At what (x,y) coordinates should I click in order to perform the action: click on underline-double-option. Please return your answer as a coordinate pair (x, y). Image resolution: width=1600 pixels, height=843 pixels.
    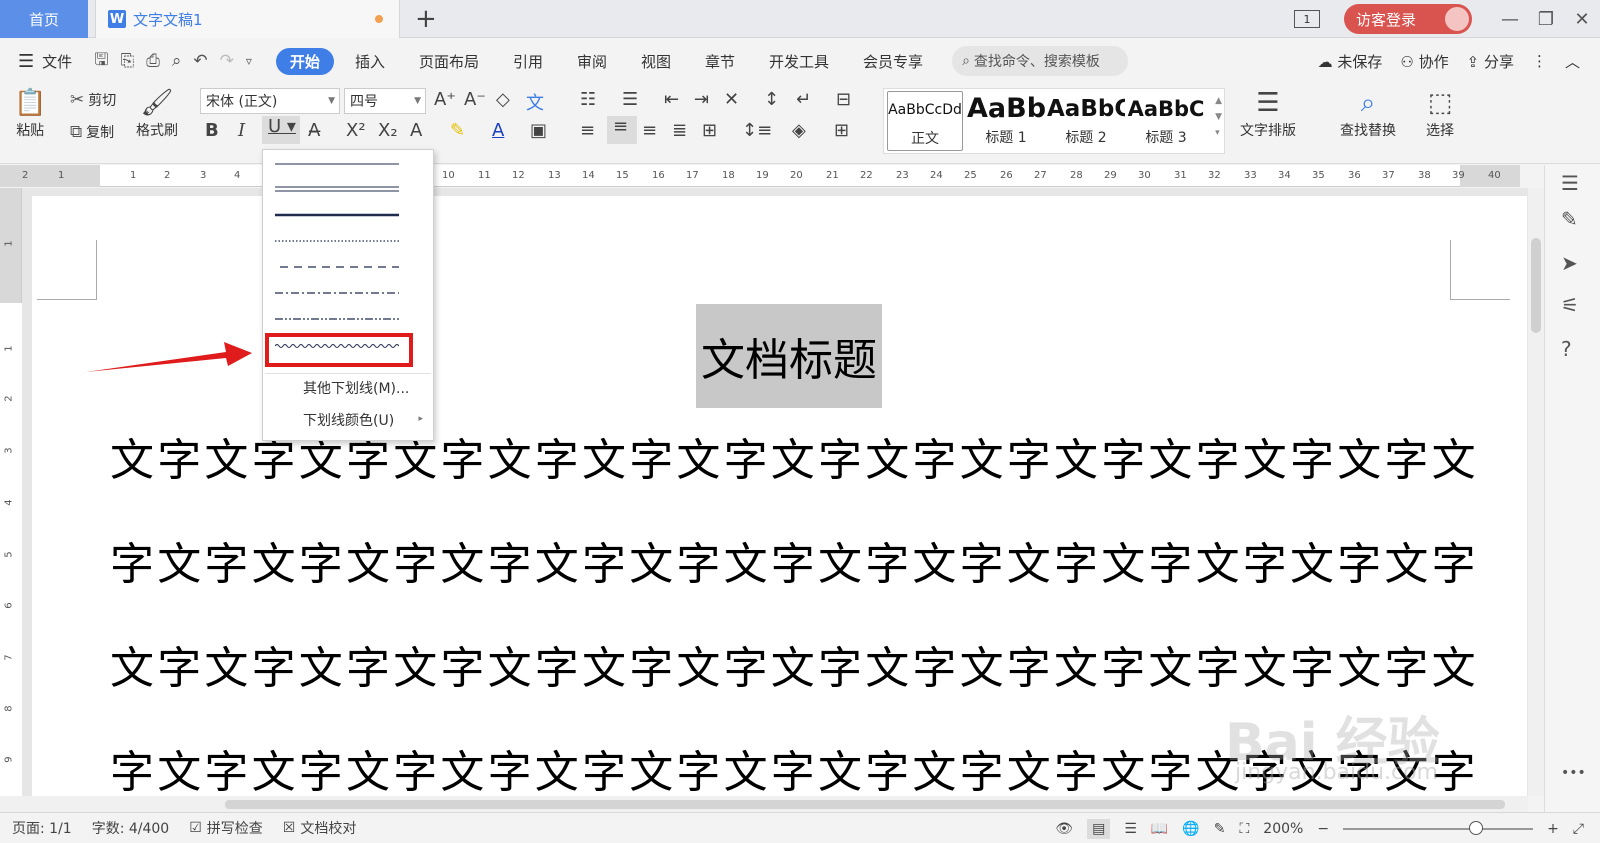
    Looking at the image, I should click on (337, 189).